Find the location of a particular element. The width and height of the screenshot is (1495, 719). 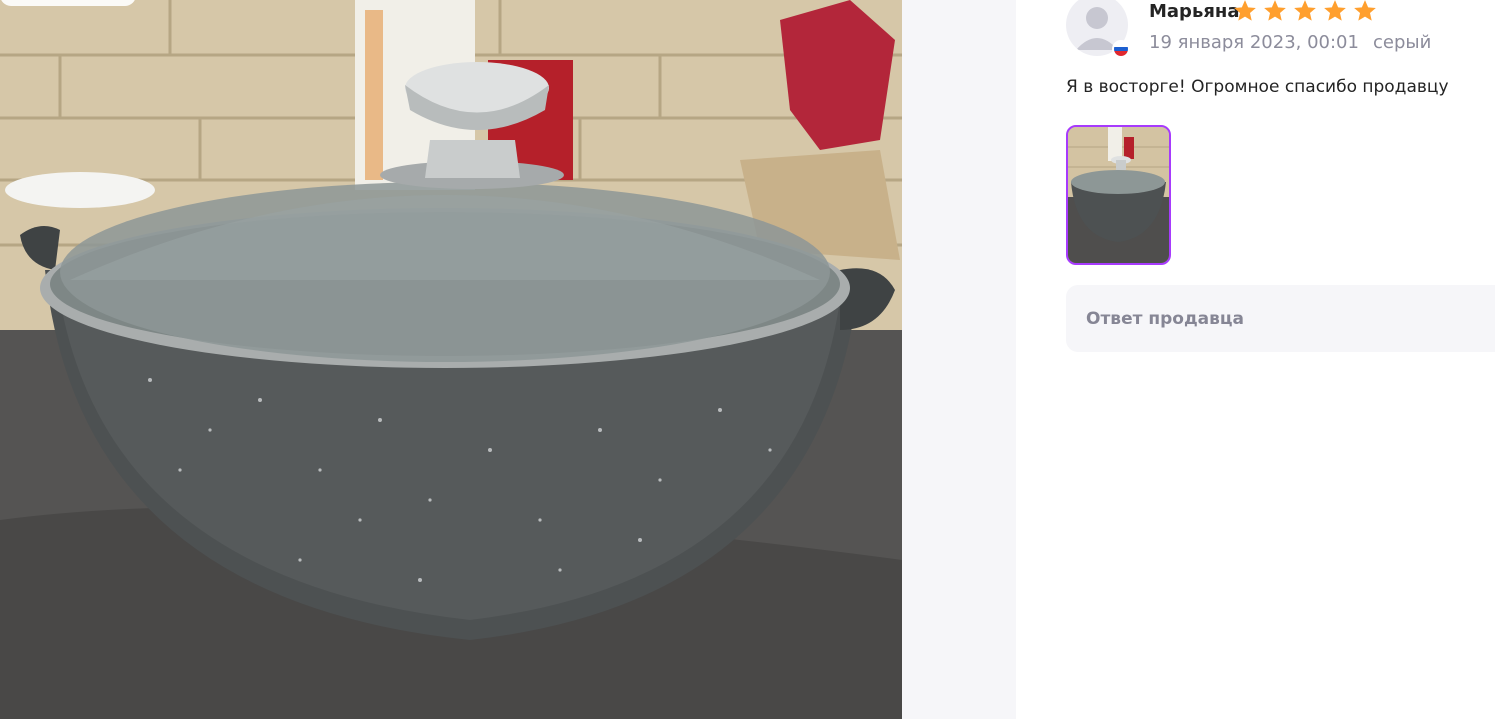

russia-flag-icon is located at coordinates (1121, 49).